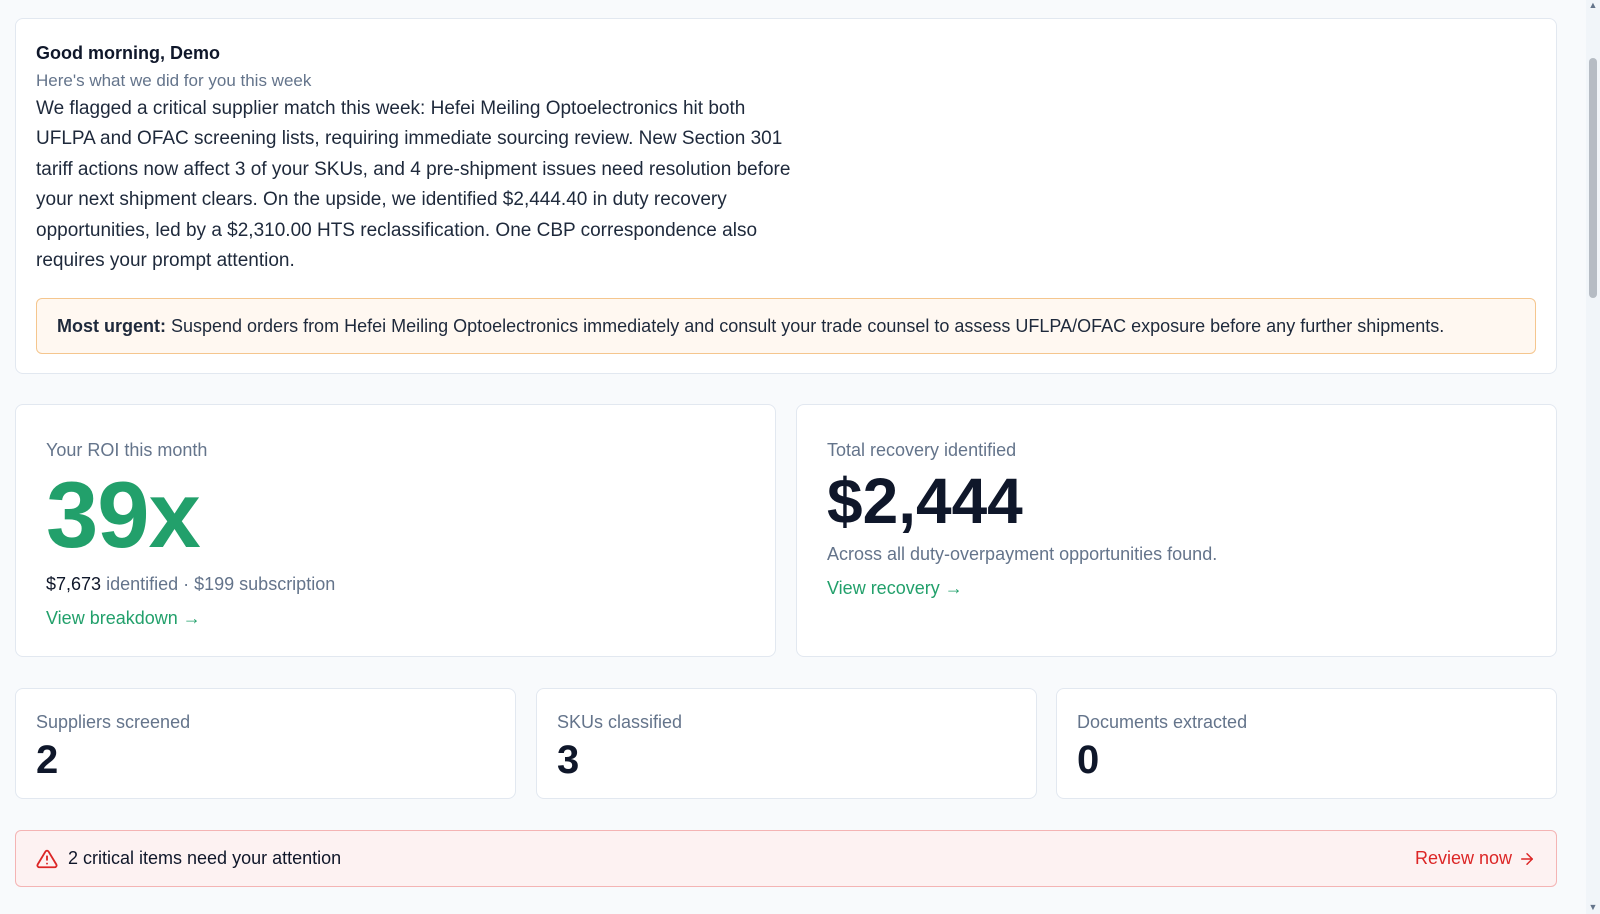  Describe the element at coordinates (1593, 5) in the screenshot. I see `scroll-up-arrow-icon: ▲` at that location.